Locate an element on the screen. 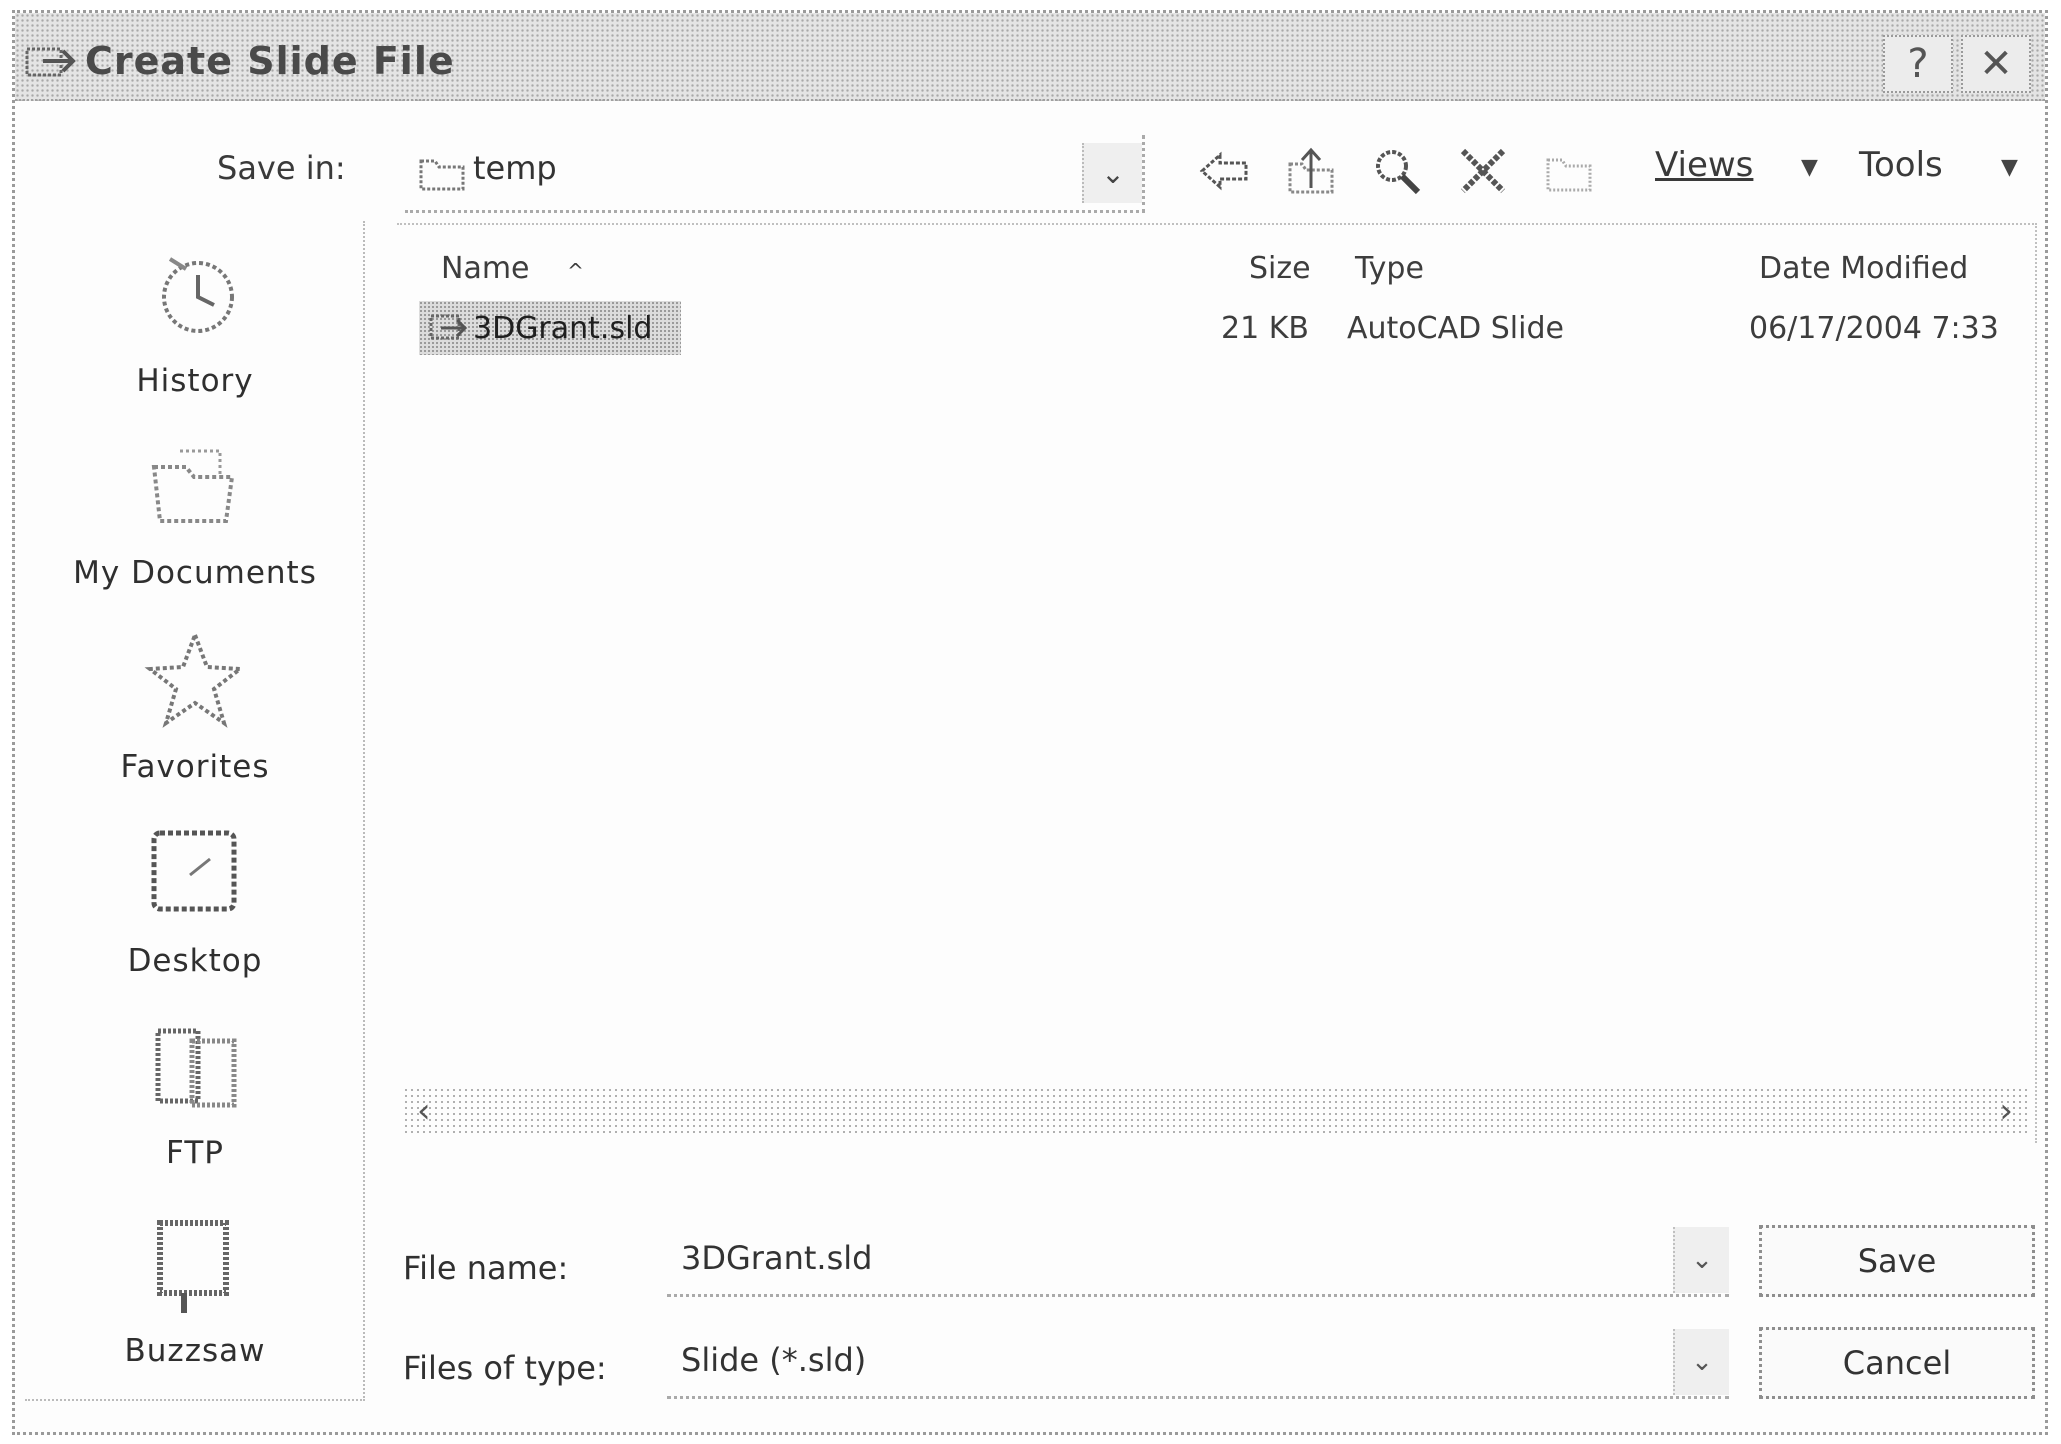 The height and width of the screenshot is (1444, 2061). horizontal-scrollbar: ‹ › is located at coordinates (1215, 1111).